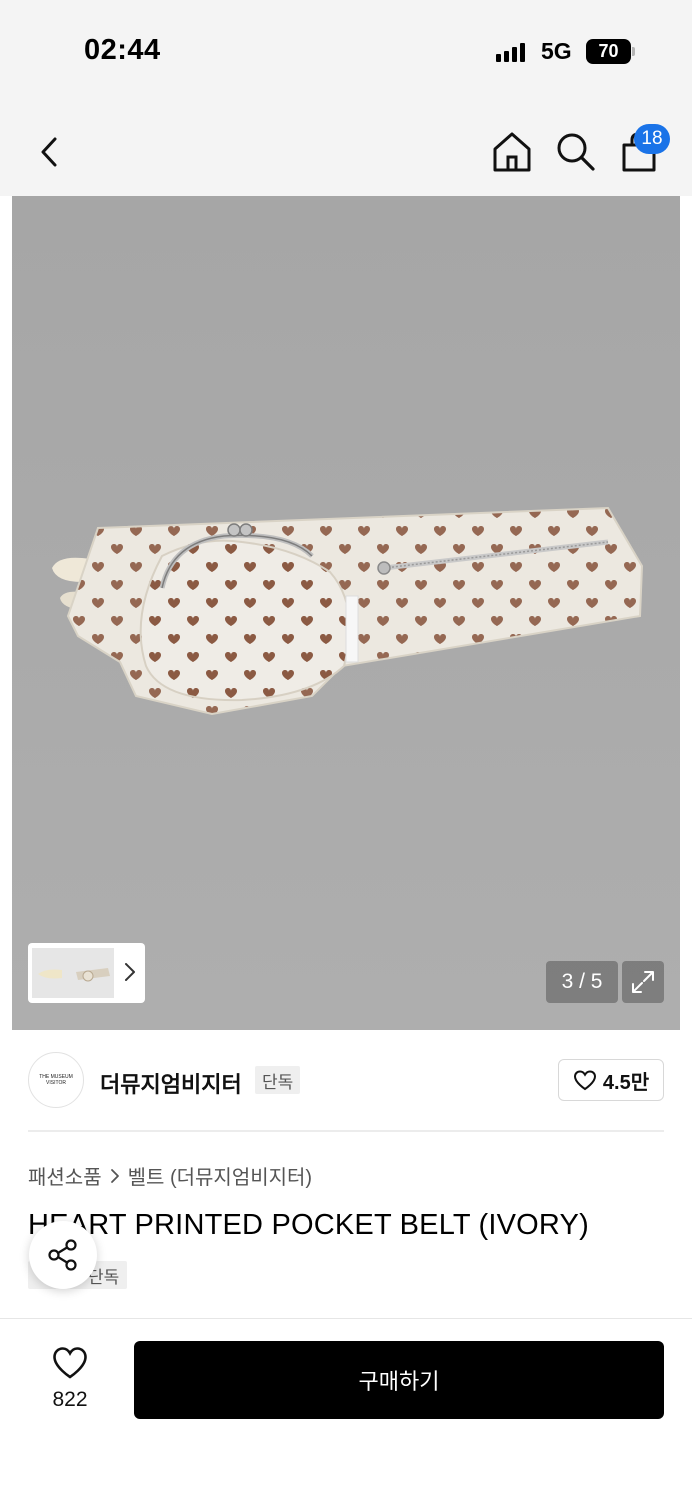 The image size is (692, 1500). I want to click on status-bar: 02:44 5G 70, so click(346, 50).